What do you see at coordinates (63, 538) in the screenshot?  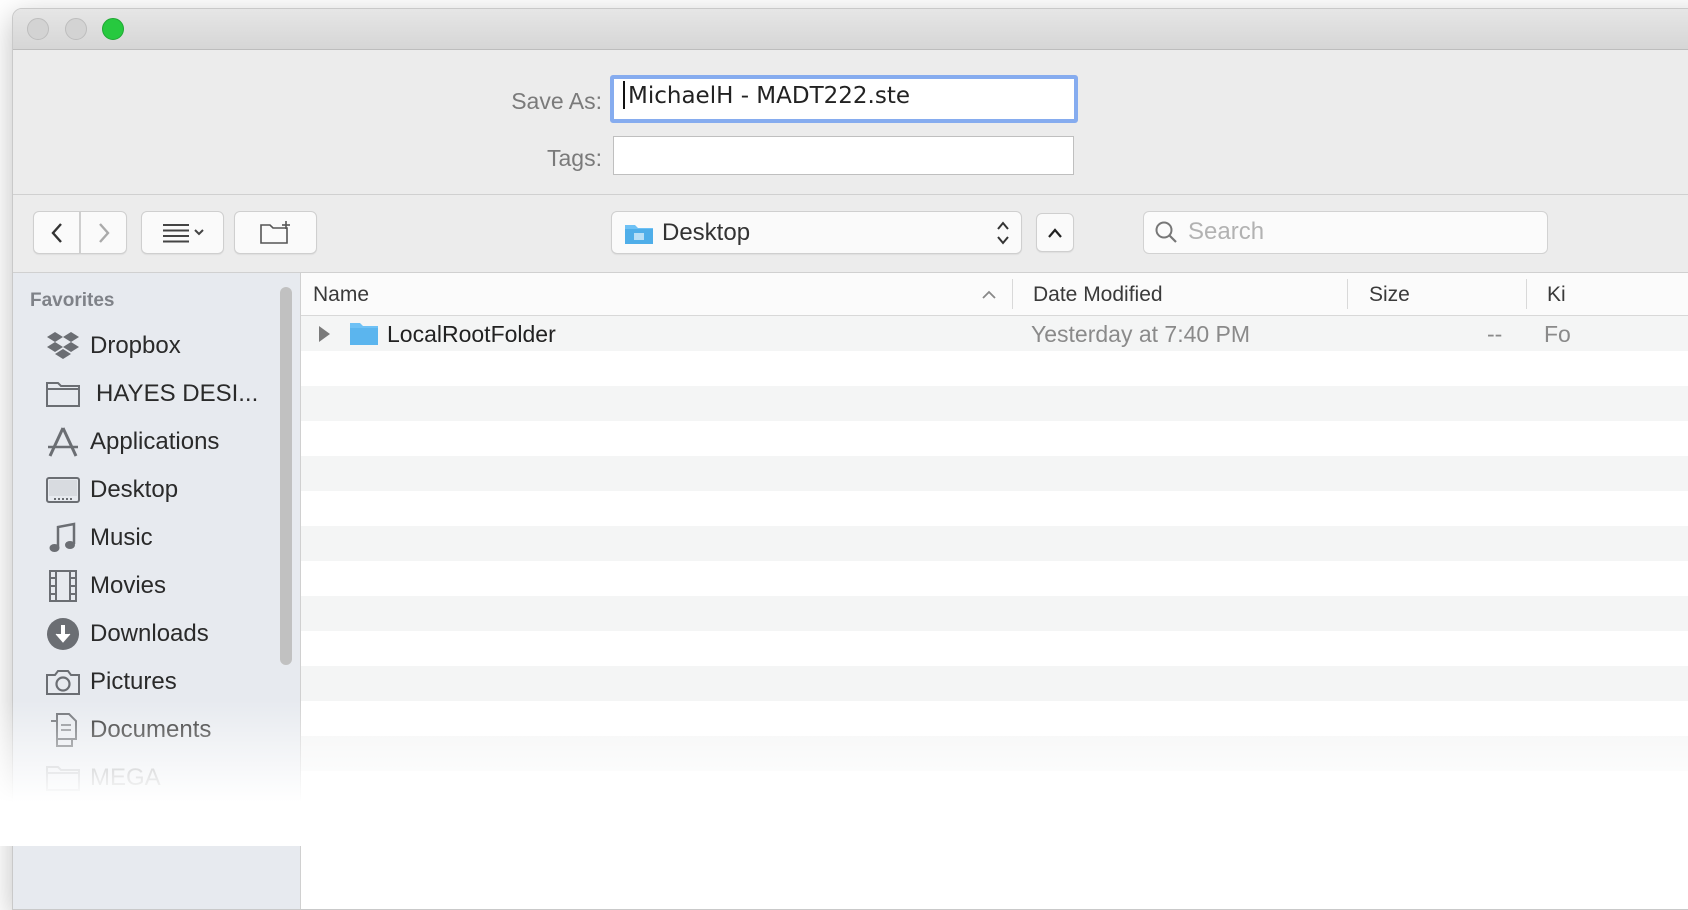 I see `music-icon` at bounding box center [63, 538].